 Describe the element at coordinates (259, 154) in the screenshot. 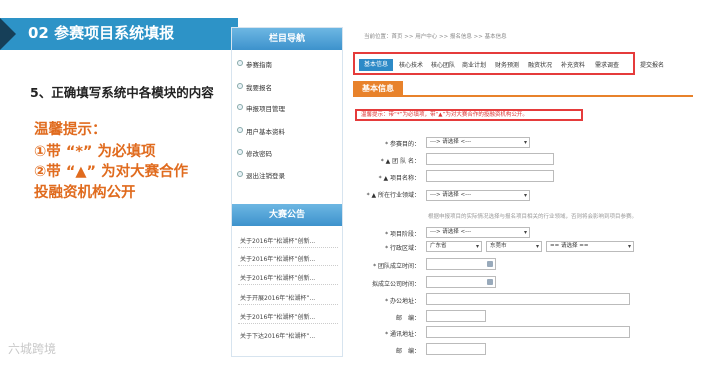

I see `sidebar-item-label: 修改密码` at that location.